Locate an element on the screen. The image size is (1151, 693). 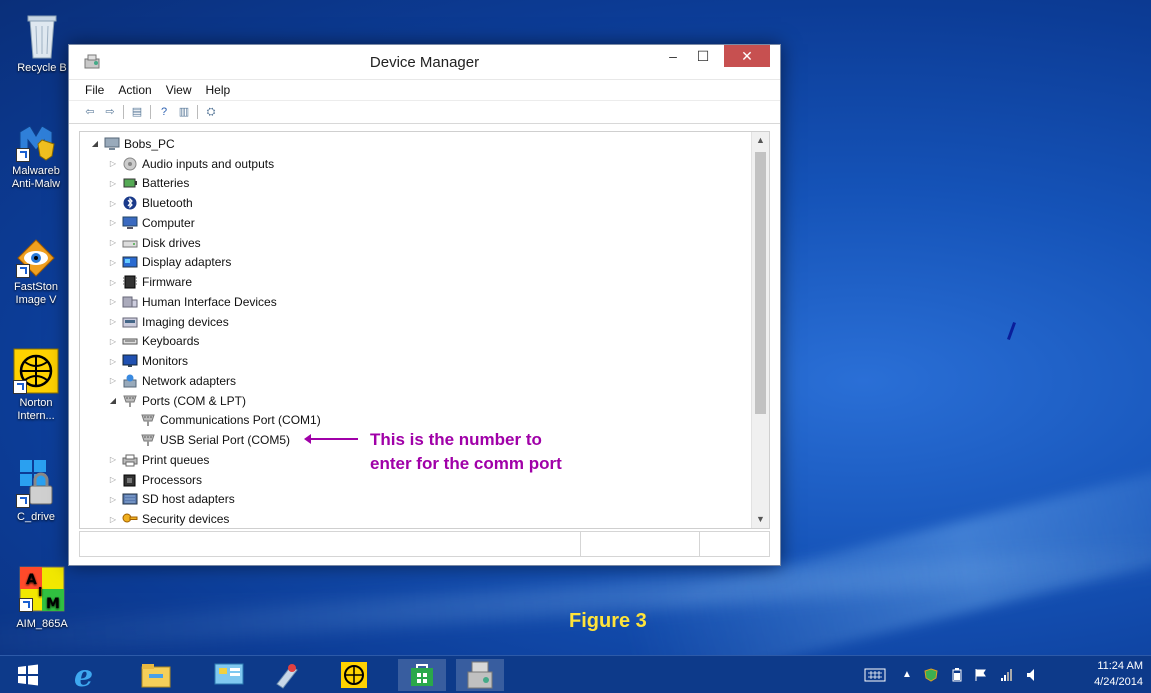
scan-hardware-icon: ⛭ is located at coordinates (211, 112).